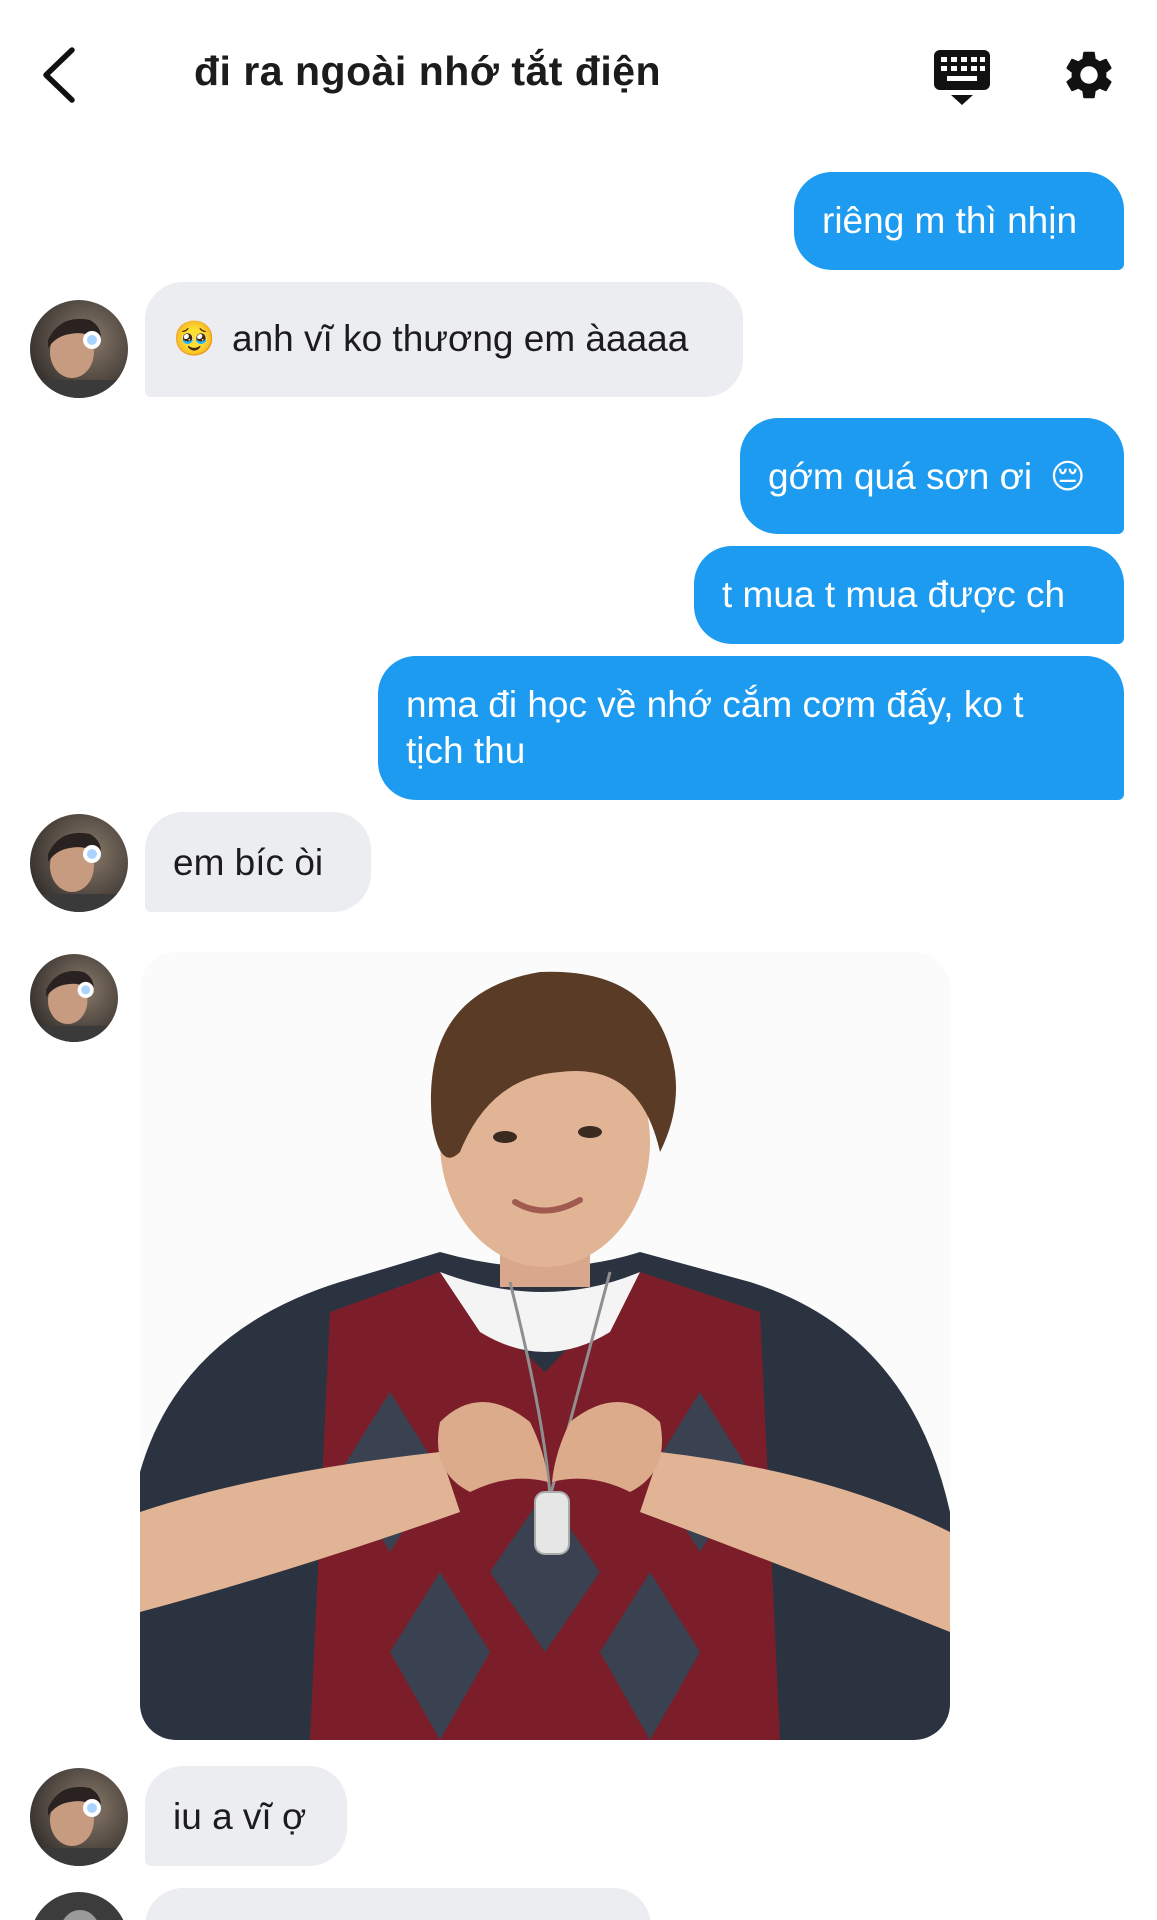 The height and width of the screenshot is (1920, 1157). Describe the element at coordinates (398, 1904) in the screenshot. I see `message-bubble-incoming-partial` at that location.